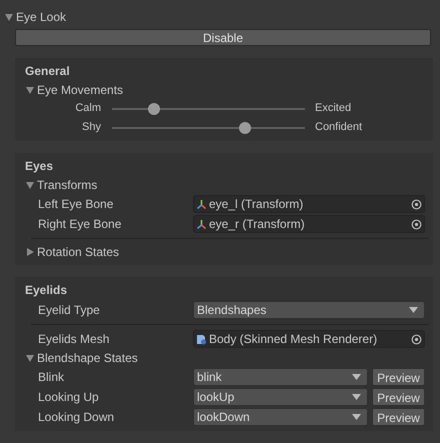  I want to click on object-field: Body (Skinned Mesh Renderer), so click(309, 339).